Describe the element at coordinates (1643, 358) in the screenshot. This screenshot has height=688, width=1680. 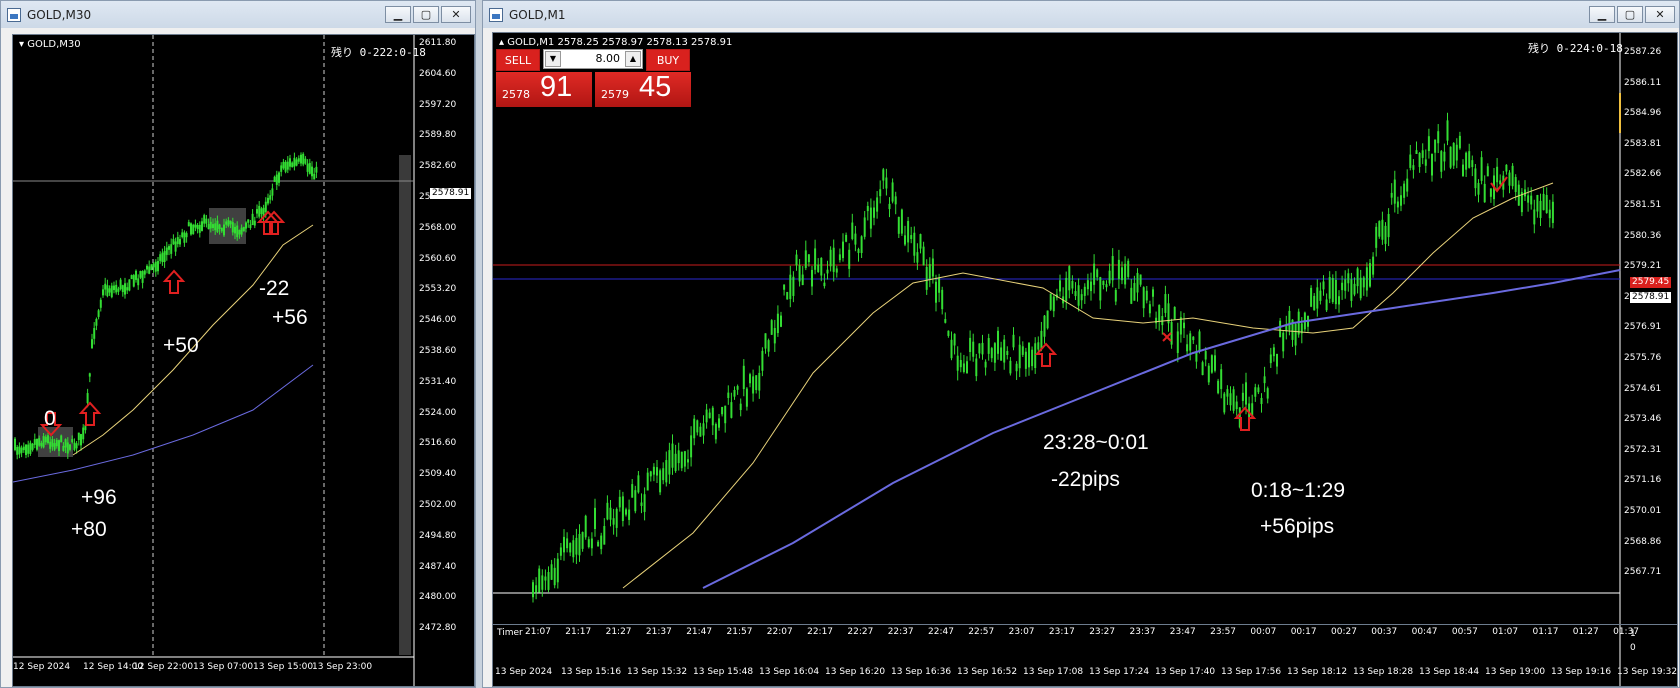
I see `right-y-tick: 2575.76` at that location.